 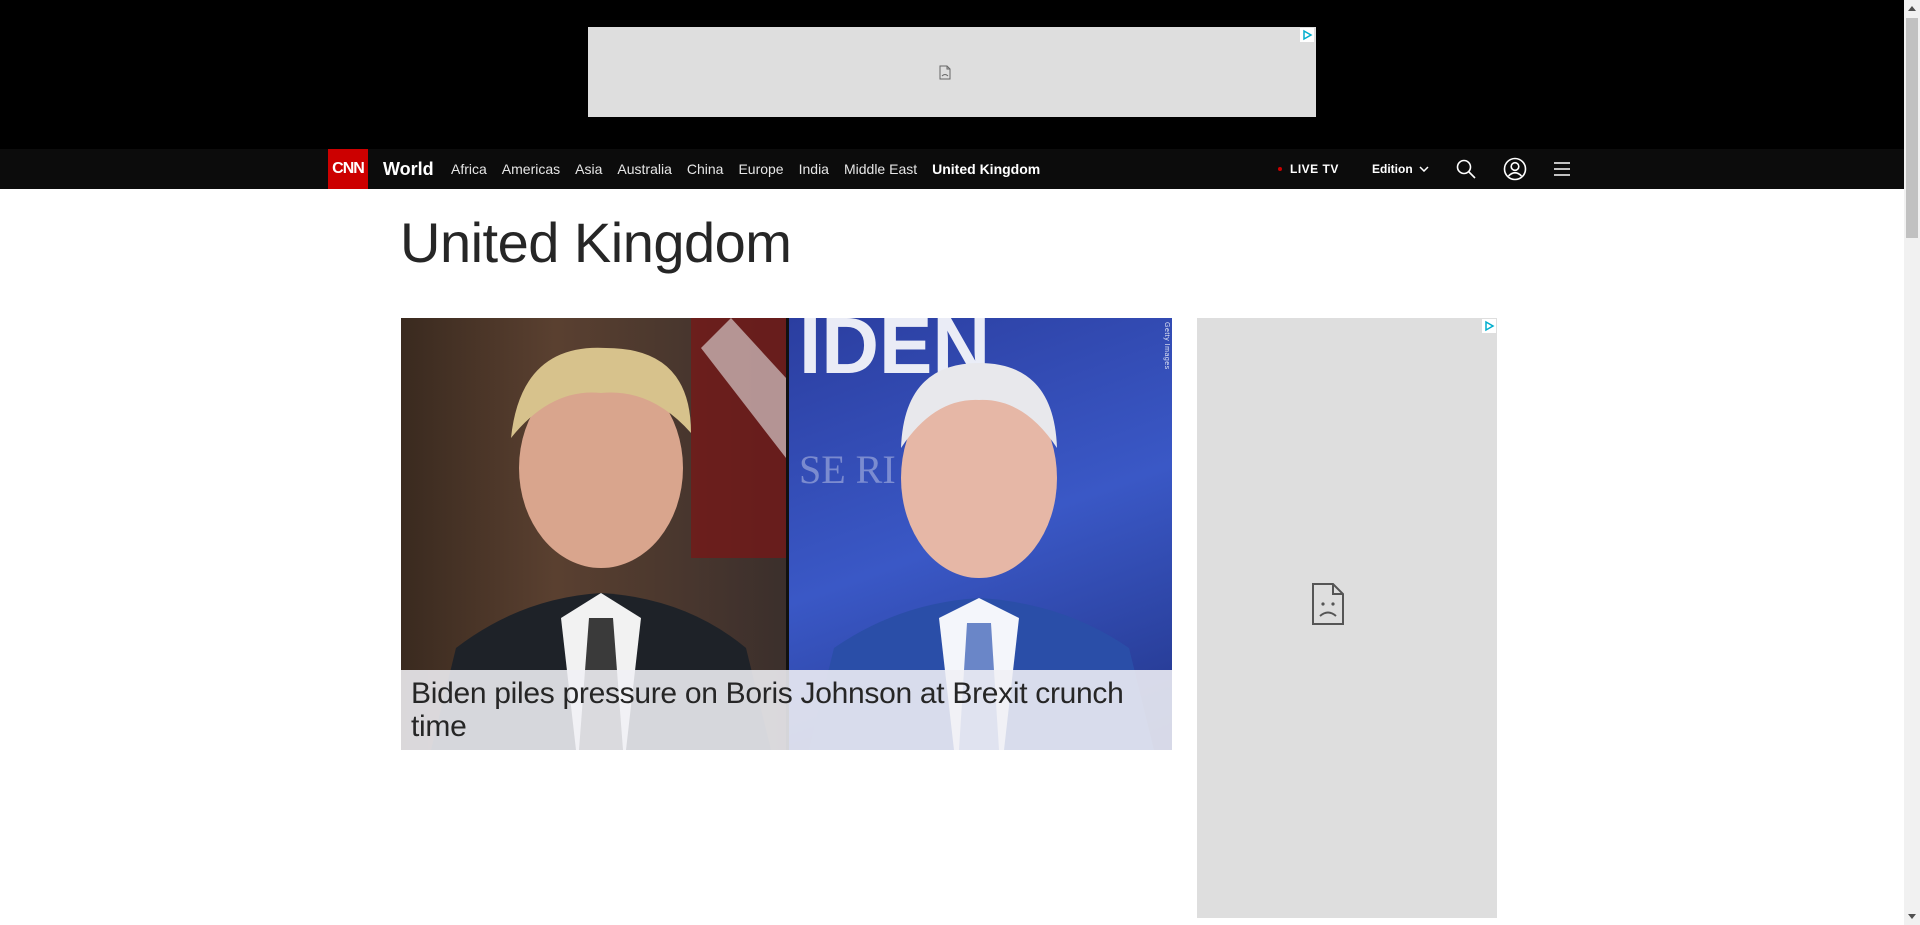 What do you see at coordinates (986, 169) in the screenshot?
I see `nav-link-united-kingdom: United Kingdom` at bounding box center [986, 169].